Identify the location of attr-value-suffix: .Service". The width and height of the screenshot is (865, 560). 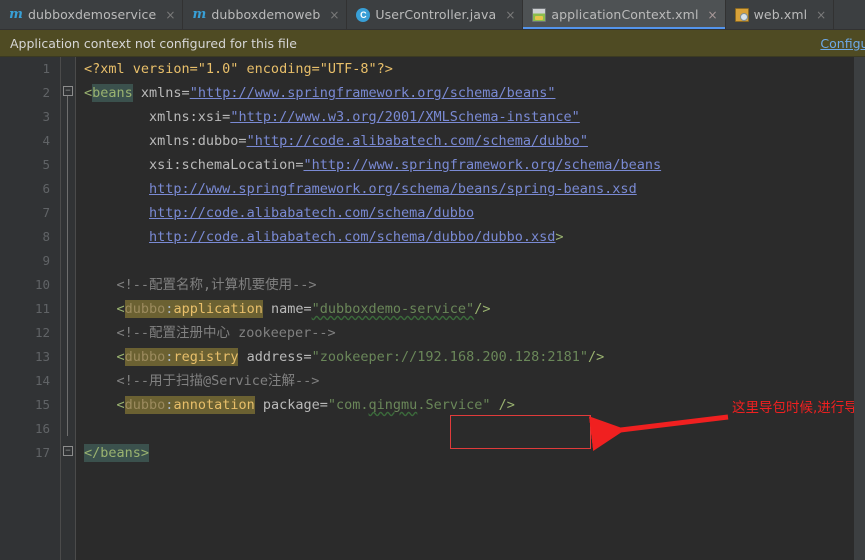
(454, 405).